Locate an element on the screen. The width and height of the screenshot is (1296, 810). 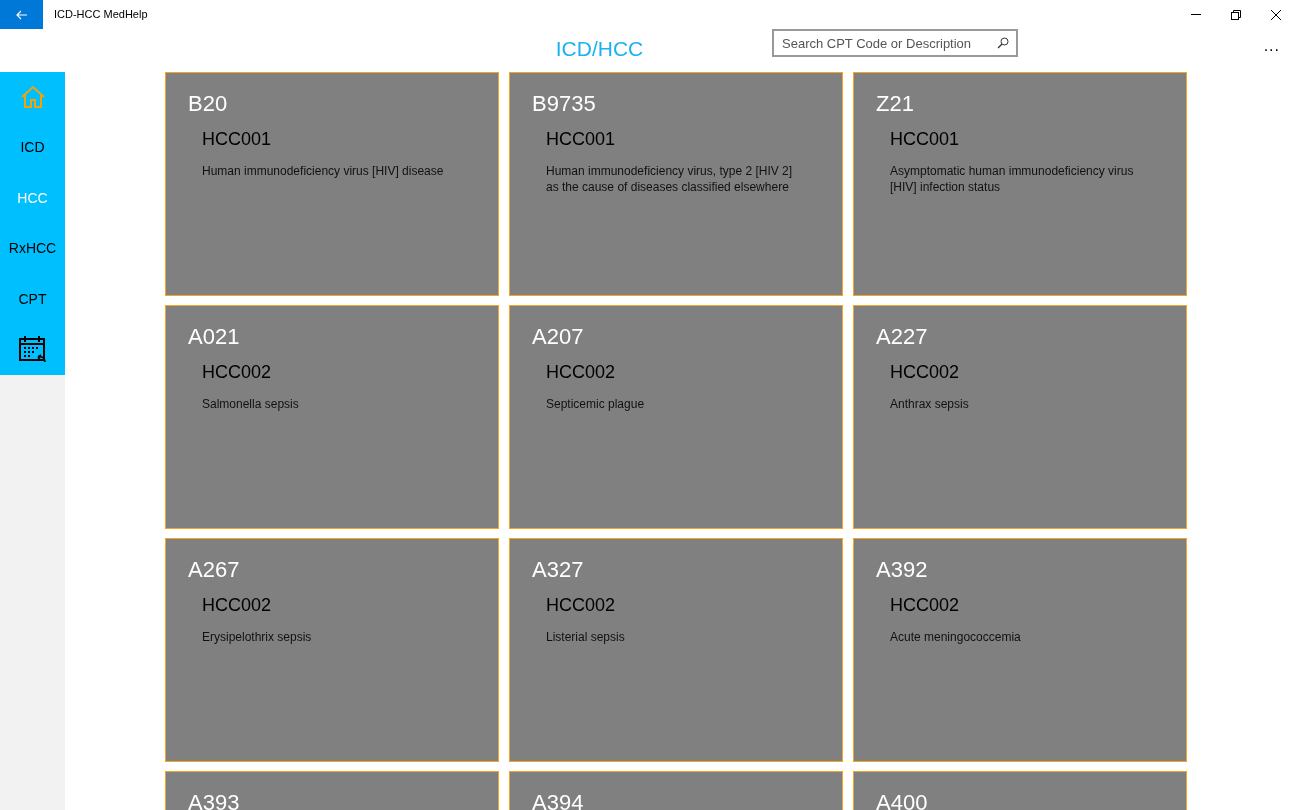
code-card: B9735 HCC001 Human immunodeficiency virus, type 2 [HIV 2] as the cause of diseases classified elsewhere is located at coordinates (676, 184).